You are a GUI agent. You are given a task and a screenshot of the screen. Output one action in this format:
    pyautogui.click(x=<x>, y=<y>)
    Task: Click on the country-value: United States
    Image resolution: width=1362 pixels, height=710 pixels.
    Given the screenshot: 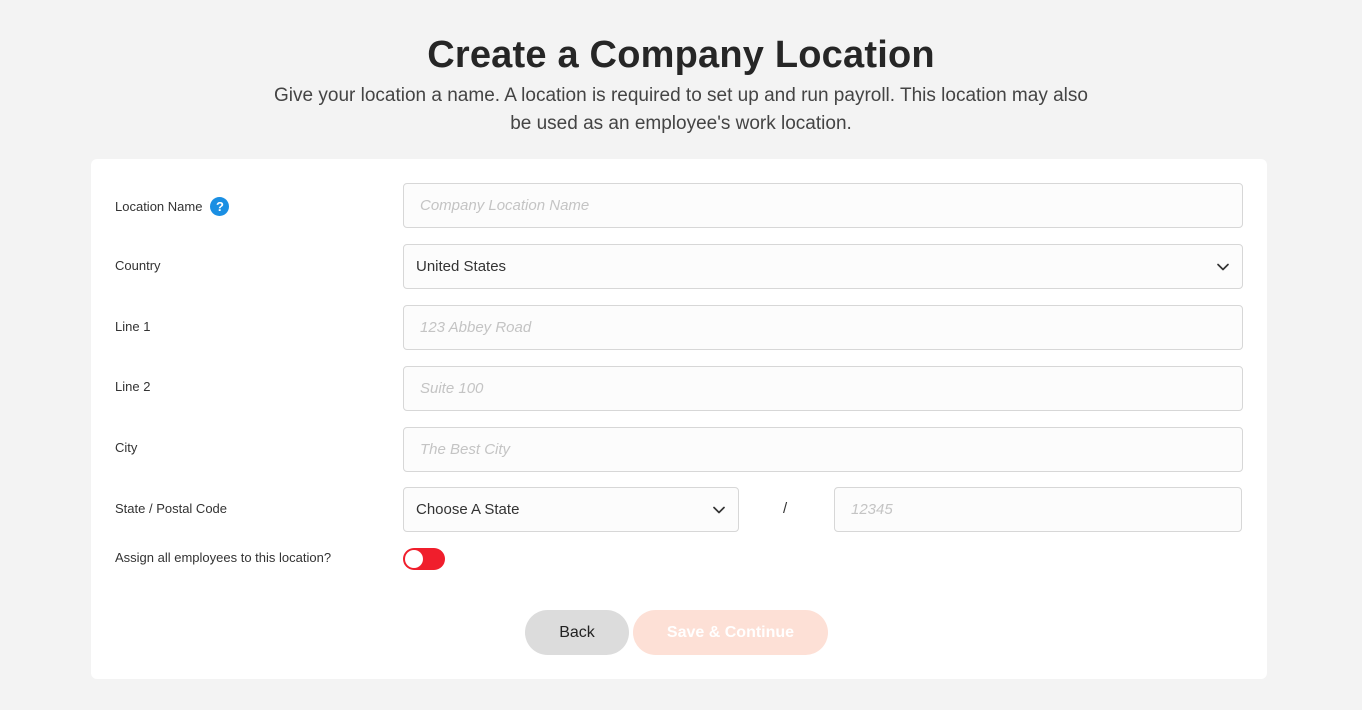 What is the action you would take?
    pyautogui.click(x=461, y=266)
    